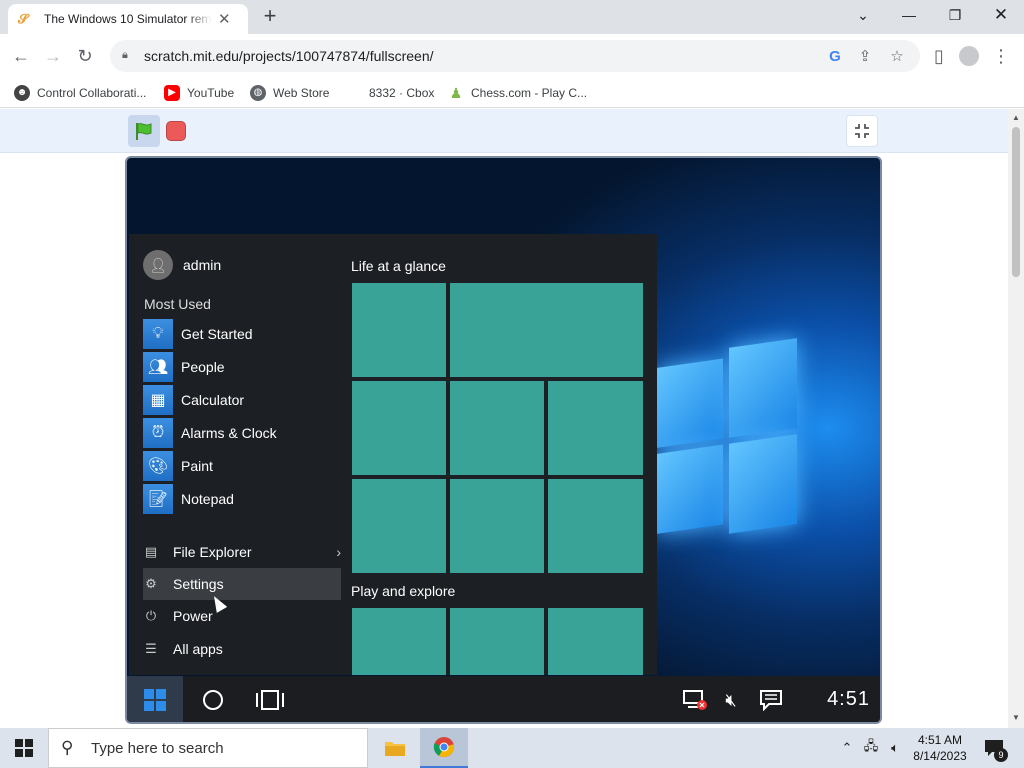  What do you see at coordinates (207, 499) in the screenshot?
I see `app-label: Notepad` at bounding box center [207, 499].